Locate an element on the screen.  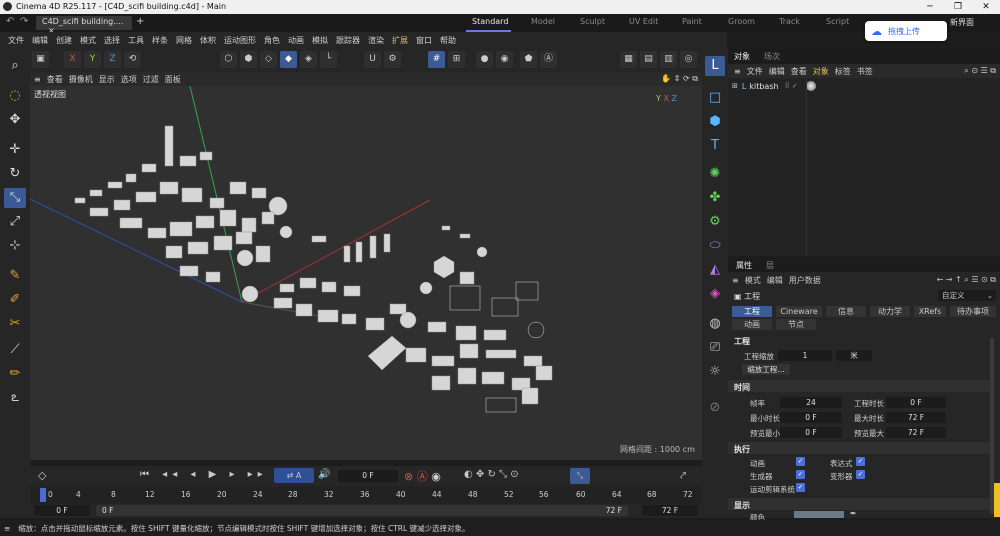
document-tab: C4D_scifi building.... × is located at coordinates (84, 25).